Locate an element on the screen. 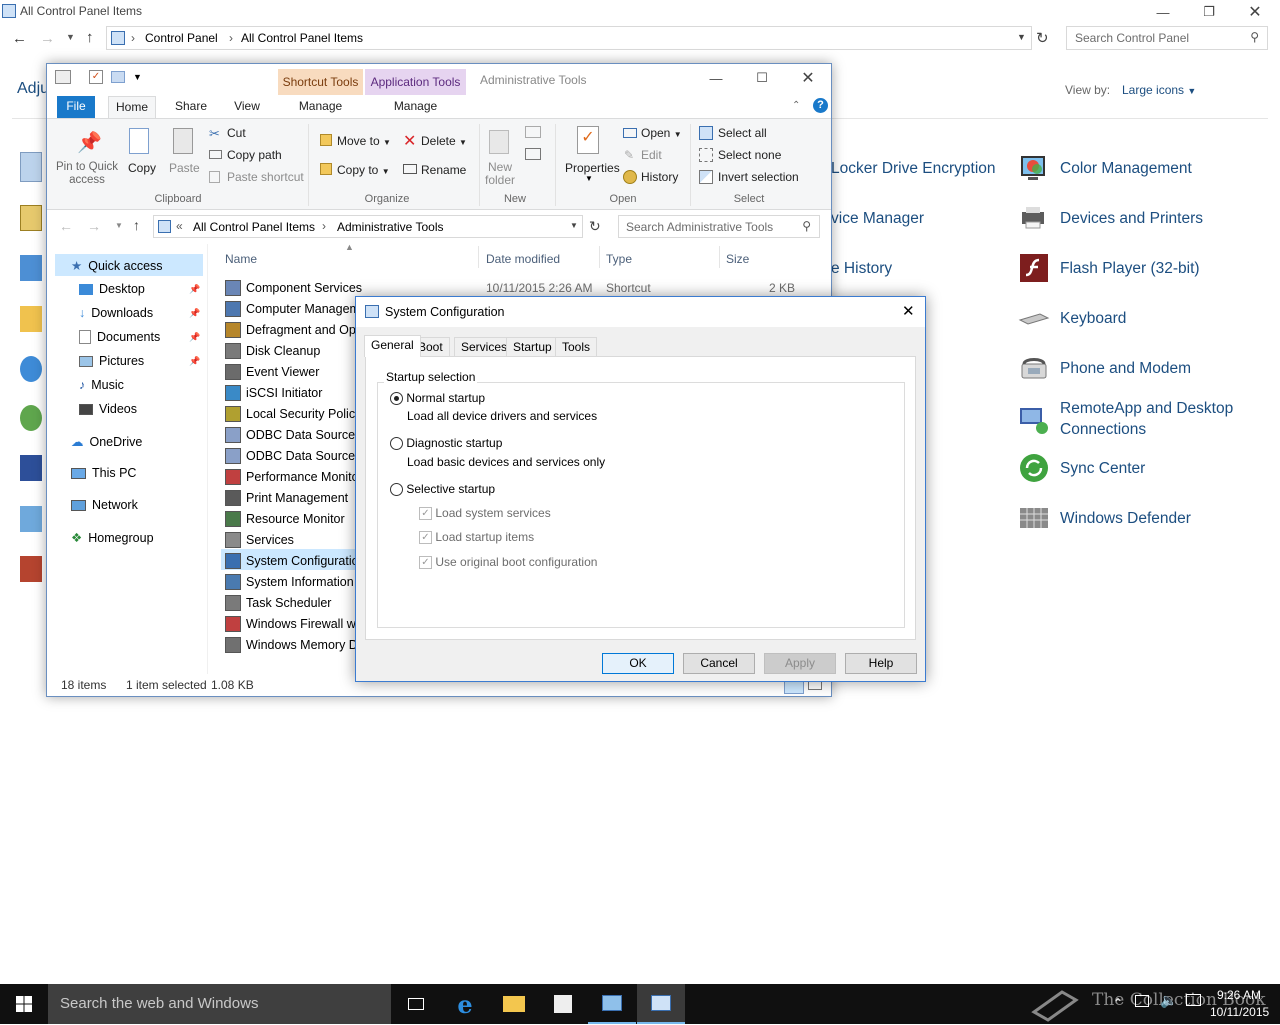 The image size is (1280, 1025). edit-button: Edit is located at coordinates (651, 155).